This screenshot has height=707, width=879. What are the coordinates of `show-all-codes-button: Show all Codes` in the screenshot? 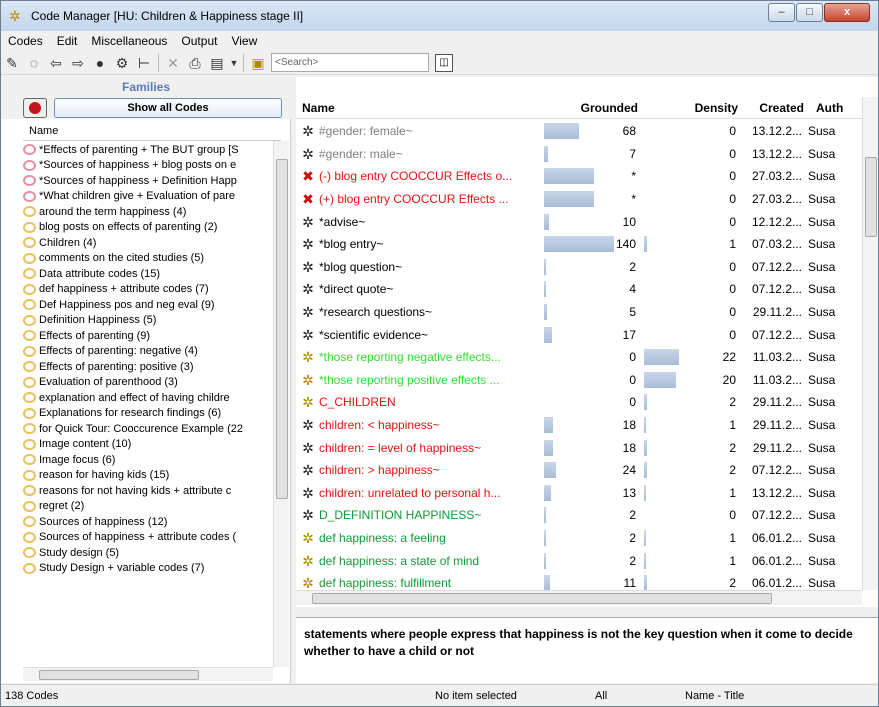 It's located at (168, 108).